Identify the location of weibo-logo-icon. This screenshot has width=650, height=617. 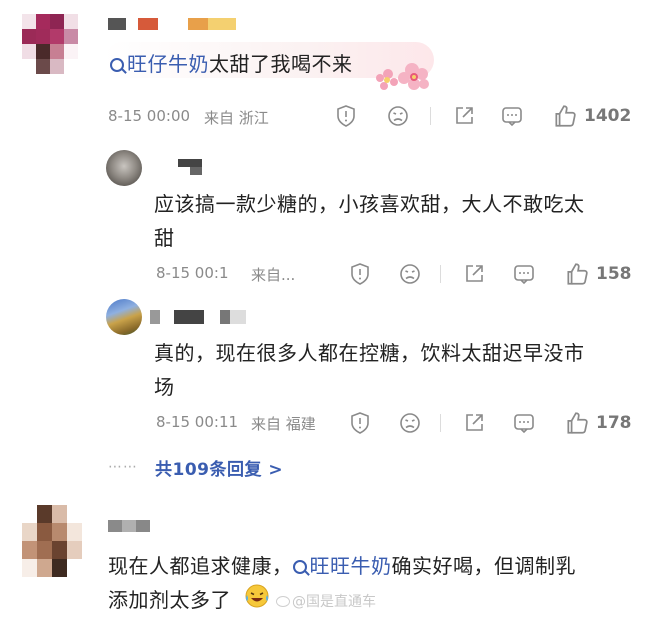
(283, 601).